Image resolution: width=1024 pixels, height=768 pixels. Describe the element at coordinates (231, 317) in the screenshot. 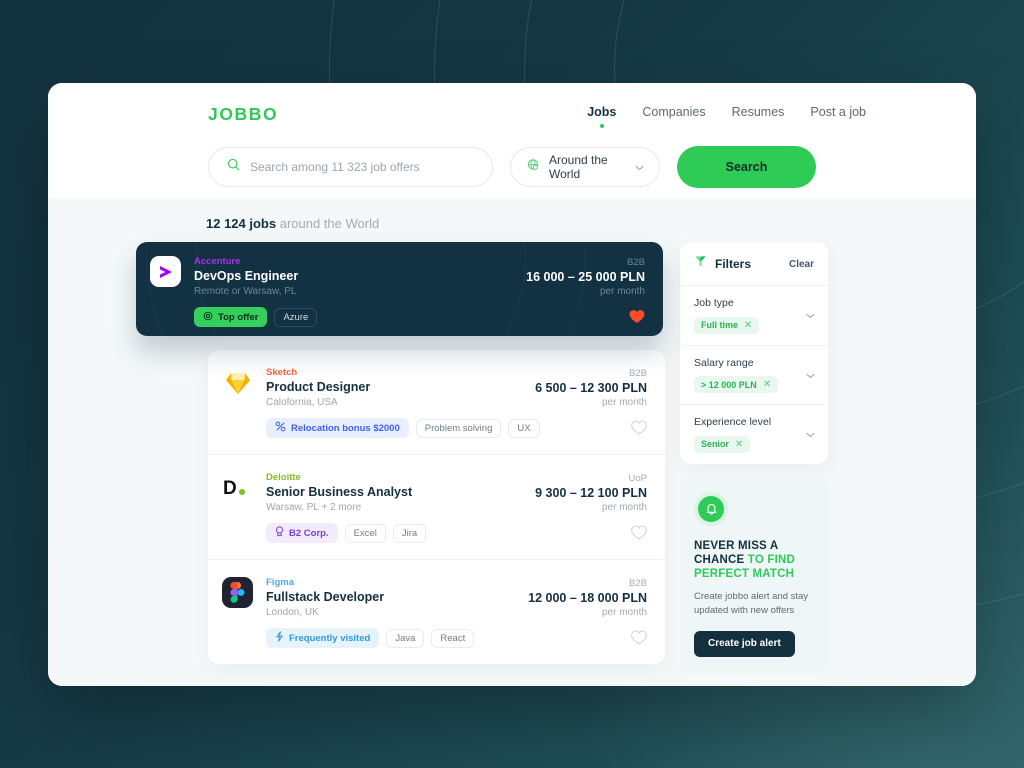

I see `tag-top-offer: Top offer` at that location.